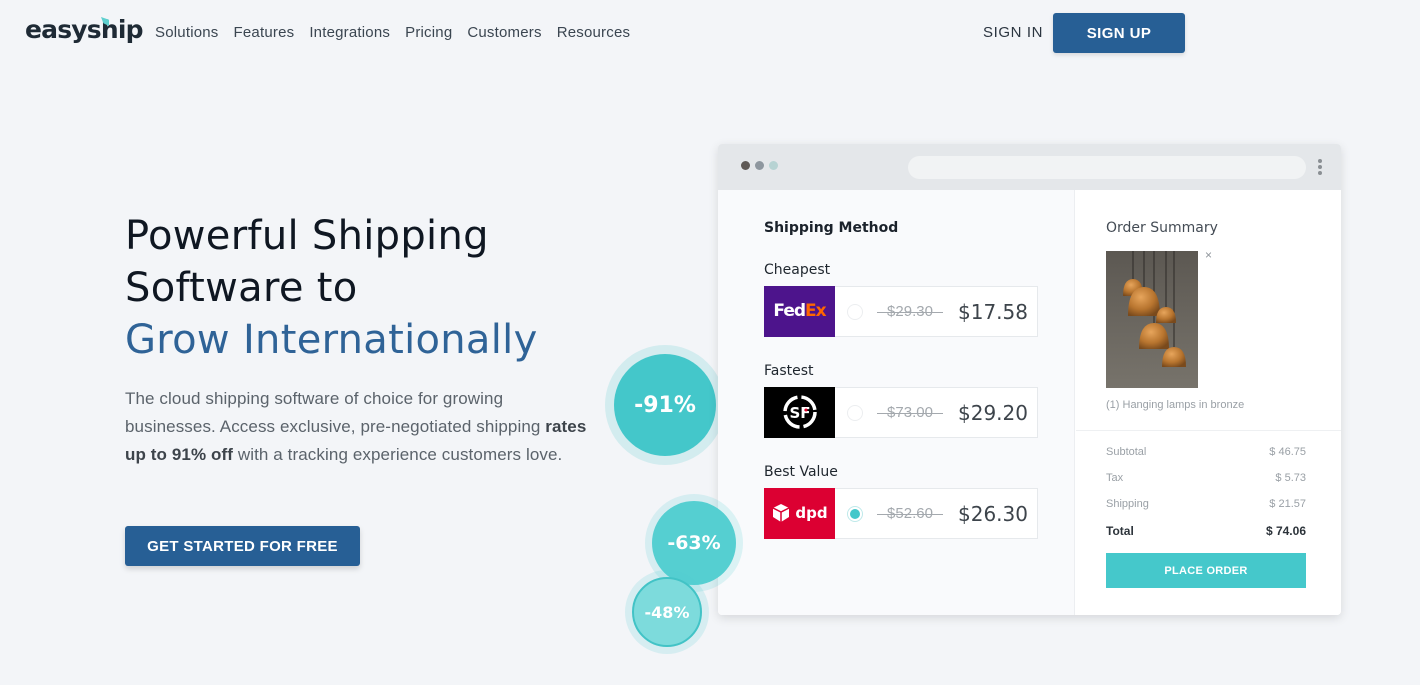 The height and width of the screenshot is (685, 1420). Describe the element at coordinates (242, 546) in the screenshot. I see `get-started-button: GET STARTED FOR FREE` at that location.